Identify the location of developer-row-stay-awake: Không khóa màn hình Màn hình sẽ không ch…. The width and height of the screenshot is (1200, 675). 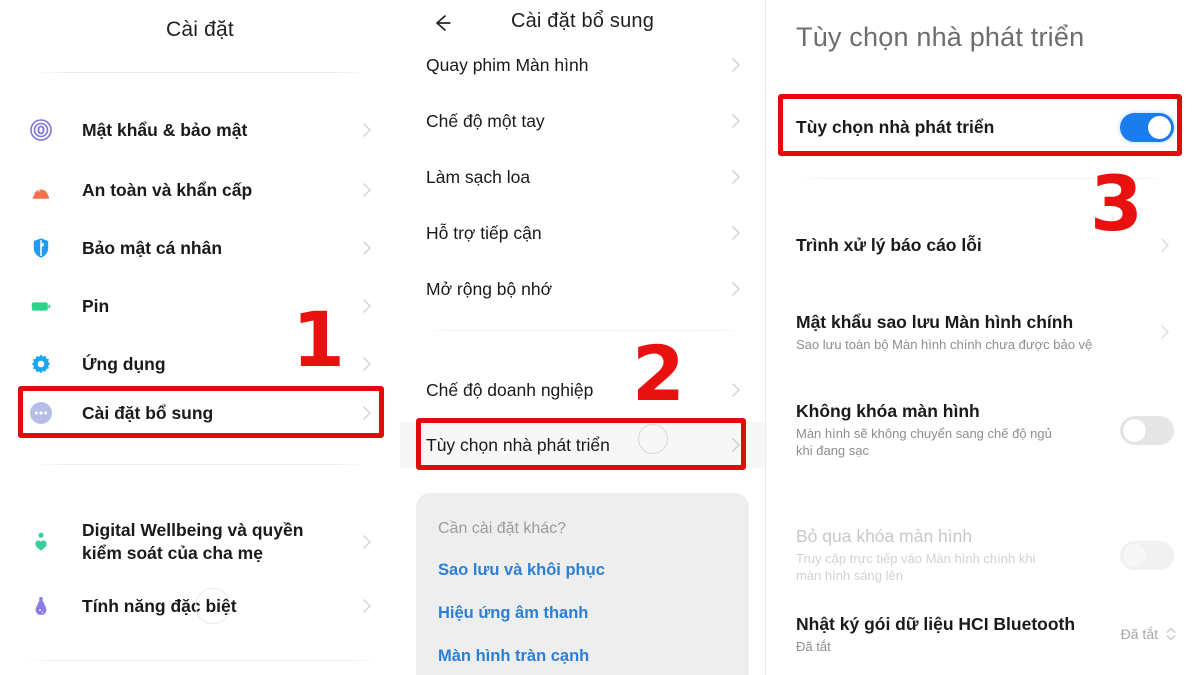
(983, 430).